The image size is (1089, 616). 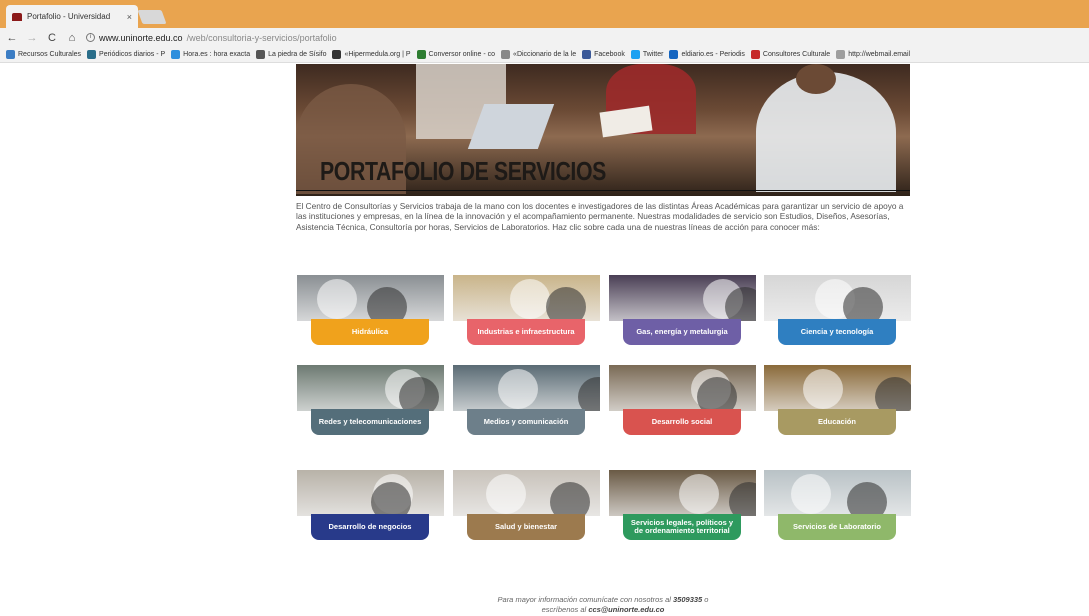 What do you see at coordinates (526, 527) in the screenshot?
I see `service-label: Salud y bienestar` at bounding box center [526, 527].